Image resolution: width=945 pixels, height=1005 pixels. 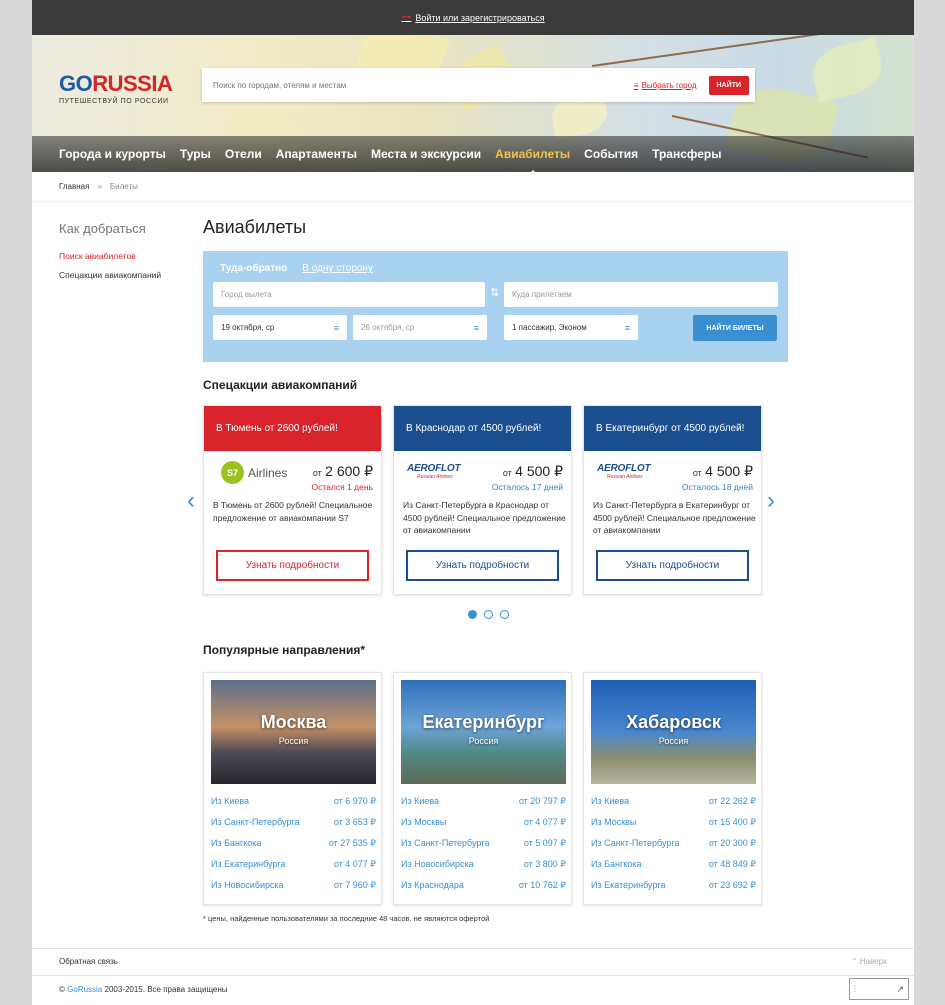 I want to click on price-value: 2 600 ₽, so click(x=349, y=471).